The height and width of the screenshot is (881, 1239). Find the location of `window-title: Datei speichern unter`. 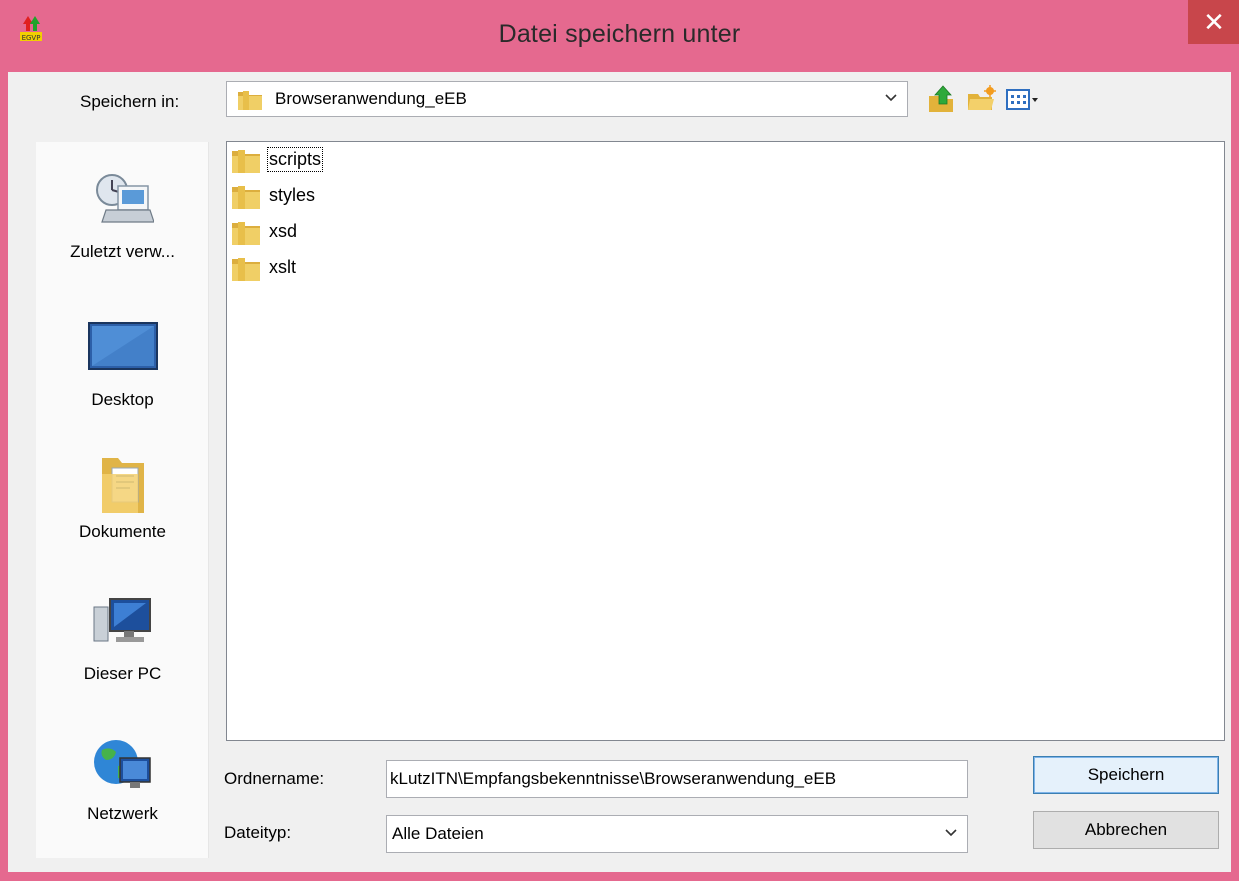

window-title: Datei speichern unter is located at coordinates (619, 34).